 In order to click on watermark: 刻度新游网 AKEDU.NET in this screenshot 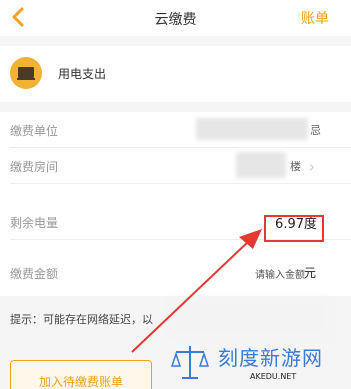, I will do `click(255, 360)`.